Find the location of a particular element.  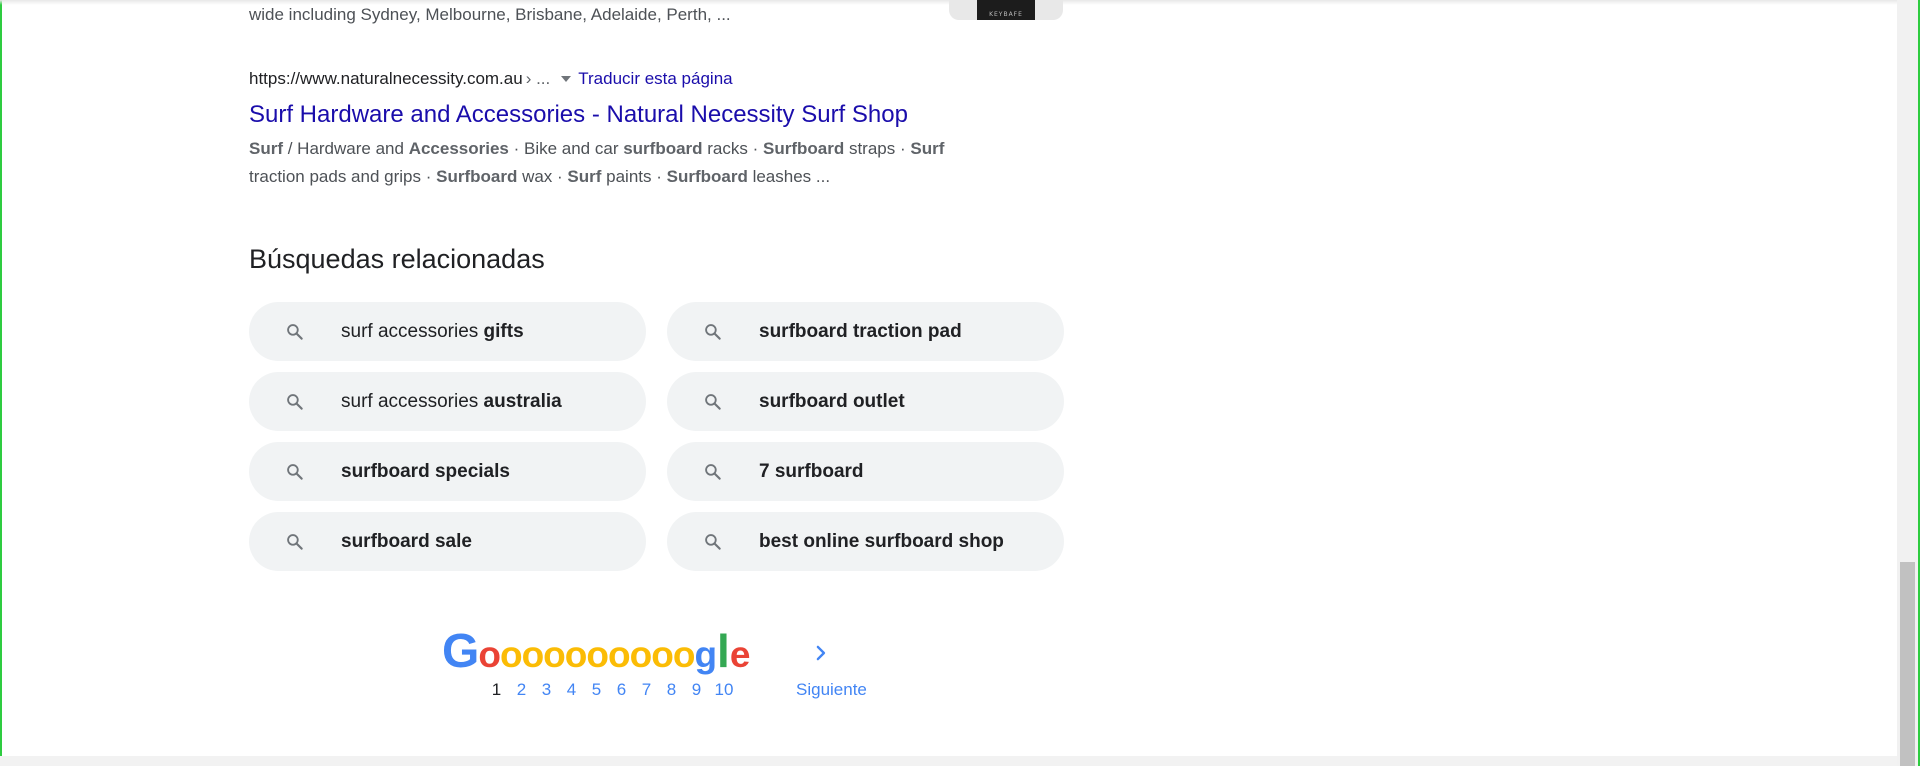

pagination: Goooooooooogle 1 2 3 4 5 6 7 8 9 10 Siguiente is located at coordinates (660, 668).